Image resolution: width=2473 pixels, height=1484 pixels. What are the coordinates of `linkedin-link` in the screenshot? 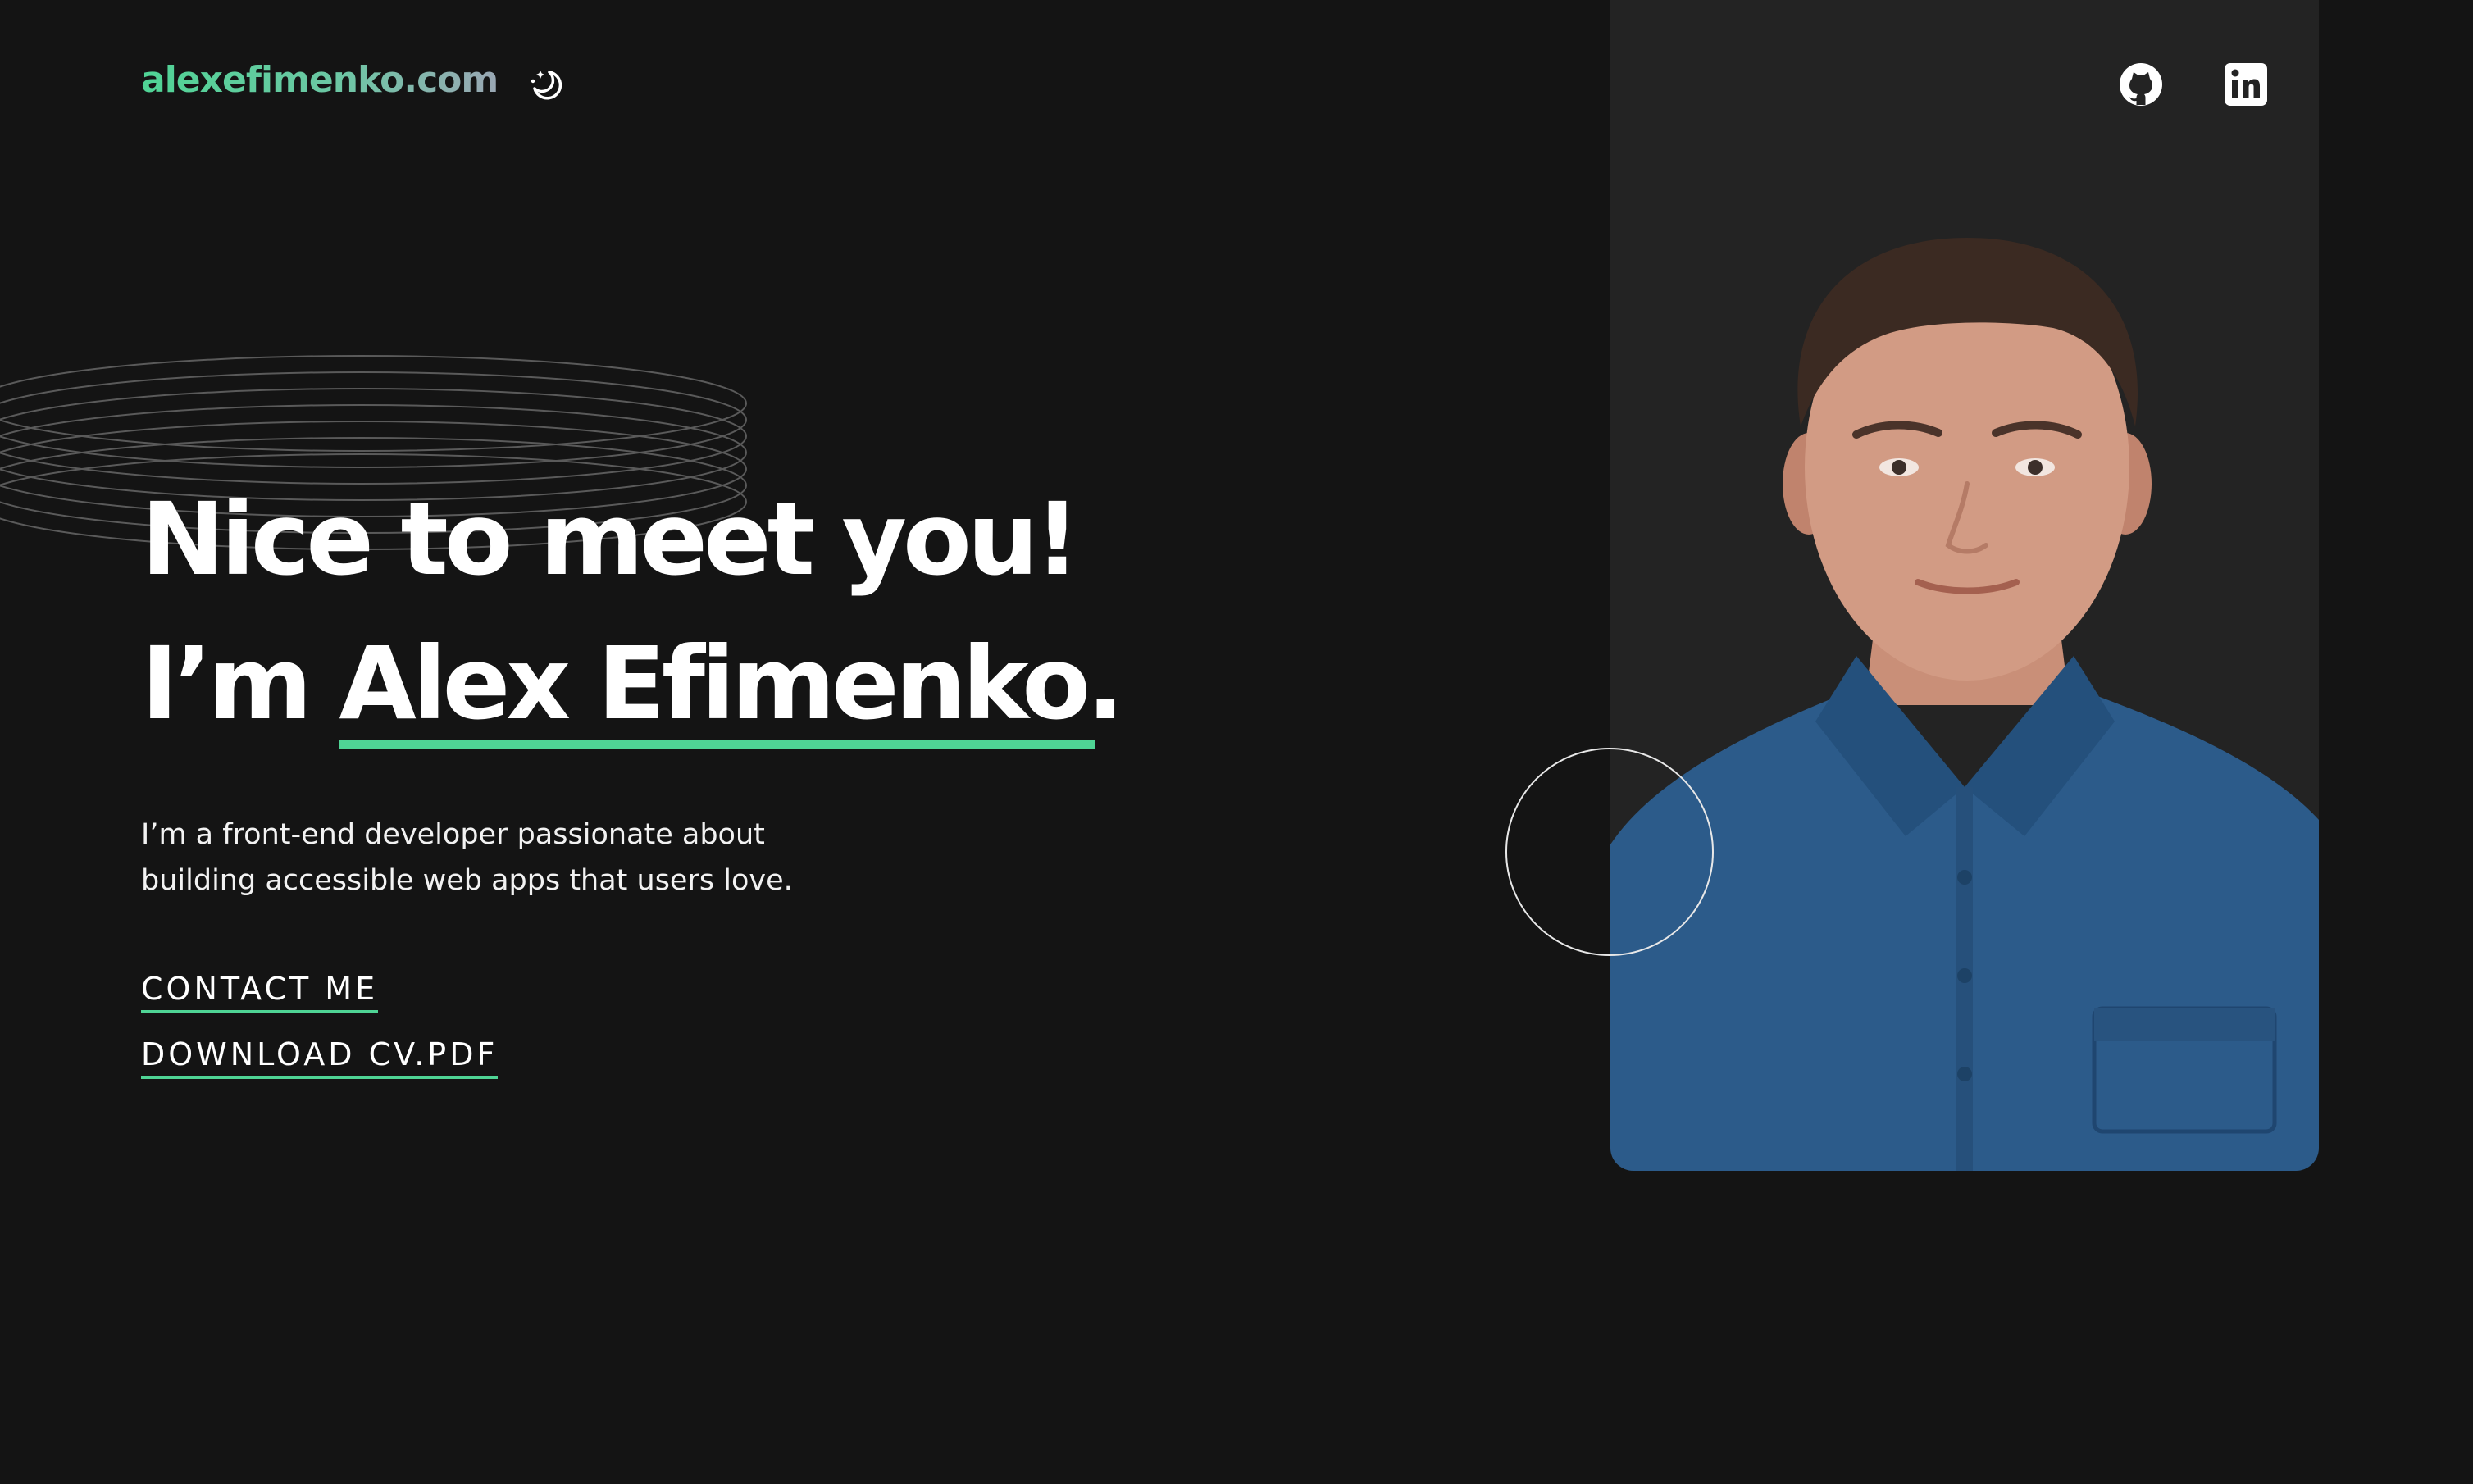 It's located at (2246, 84).